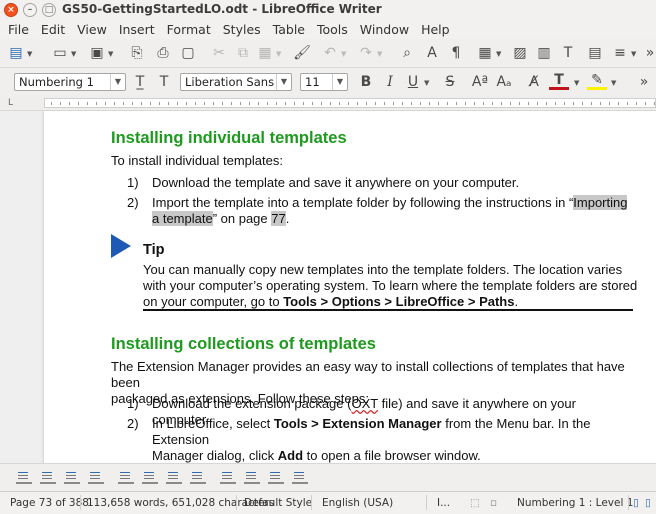  What do you see at coordinates (188, 53) in the screenshot?
I see `print-preview-icon: ▢` at bounding box center [188, 53].